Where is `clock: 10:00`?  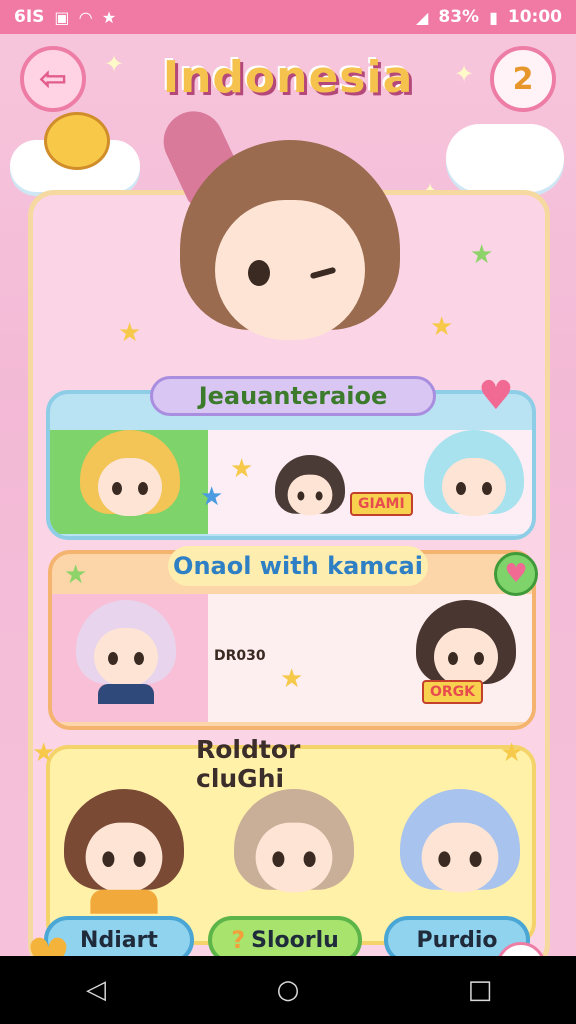
clock: 10:00 is located at coordinates (534, 17).